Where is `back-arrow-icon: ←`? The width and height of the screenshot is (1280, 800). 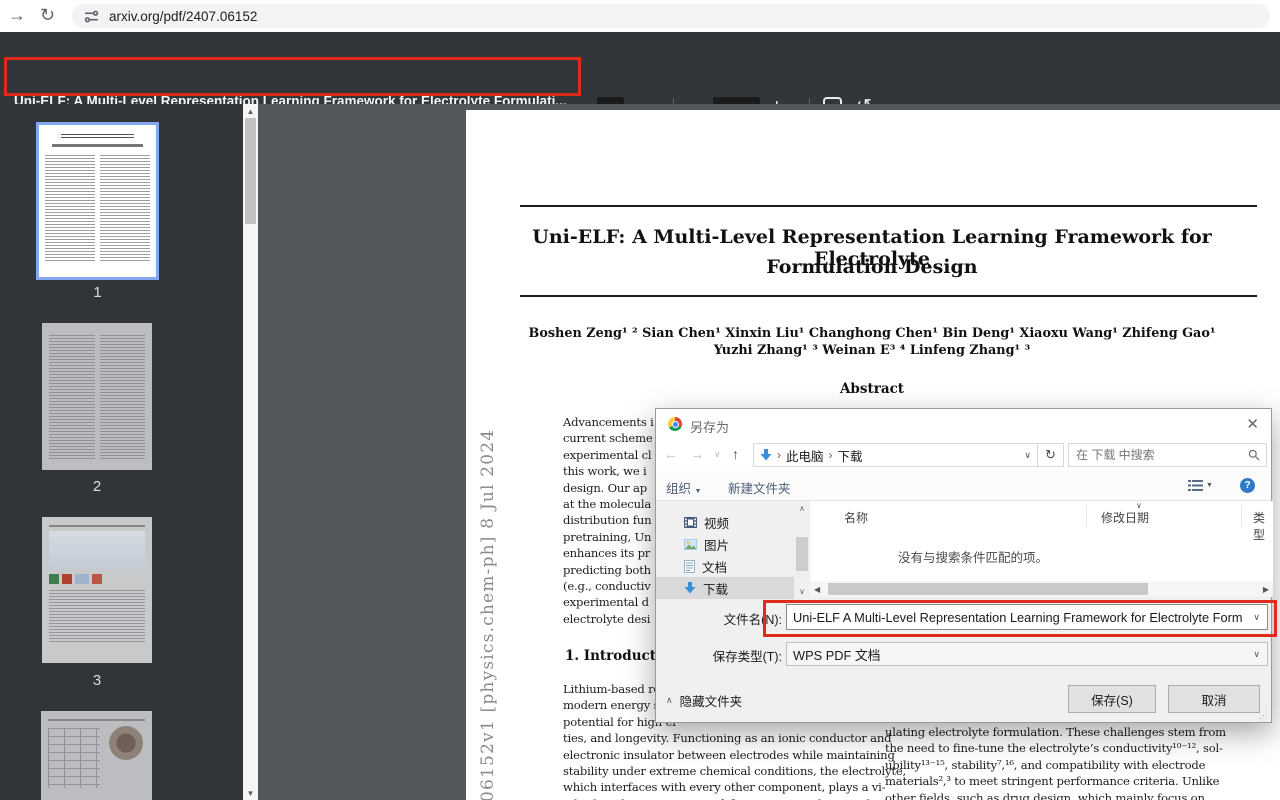
back-arrow-icon: ← is located at coordinates (671, 454).